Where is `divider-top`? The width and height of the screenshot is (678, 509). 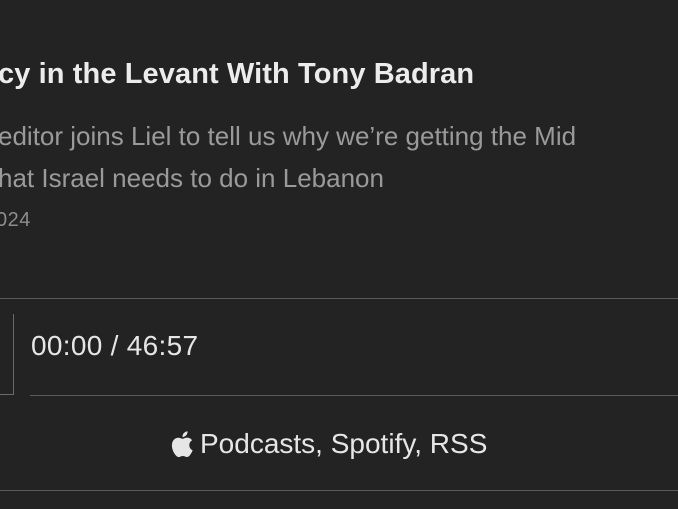 divider-top is located at coordinates (339, 298).